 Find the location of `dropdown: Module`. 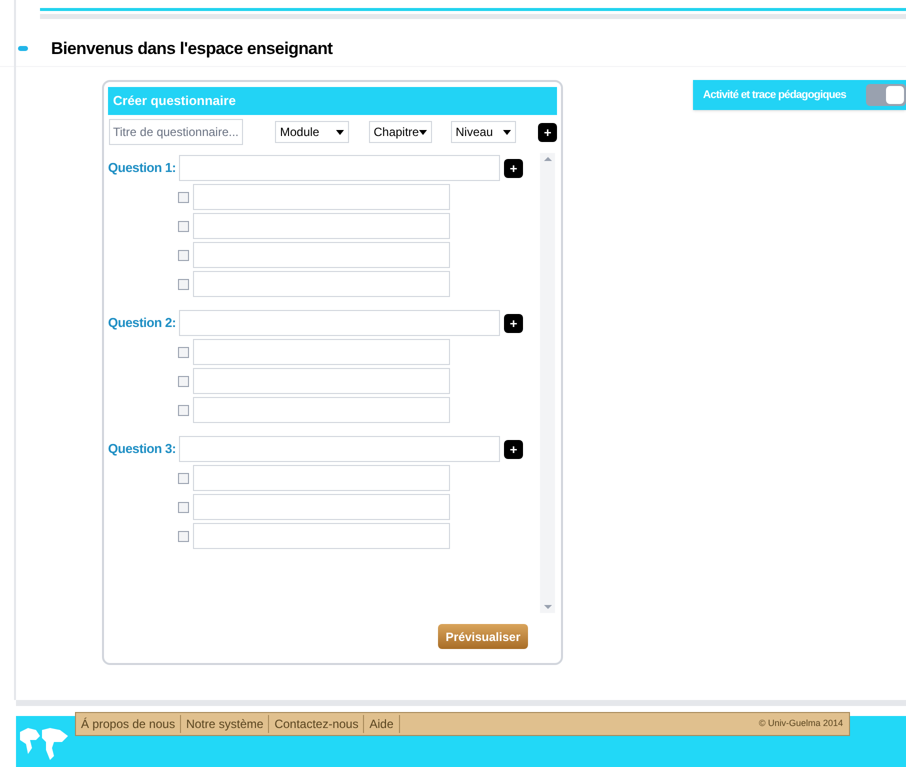

dropdown: Module is located at coordinates (312, 132).